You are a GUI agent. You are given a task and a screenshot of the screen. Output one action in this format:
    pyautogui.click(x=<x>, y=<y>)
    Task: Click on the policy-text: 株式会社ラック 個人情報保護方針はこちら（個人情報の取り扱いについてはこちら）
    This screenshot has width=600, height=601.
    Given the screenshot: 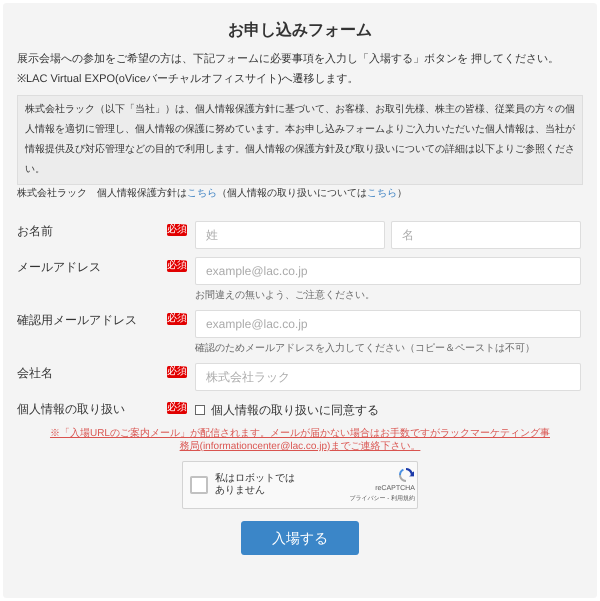 What is the action you would take?
    pyautogui.click(x=212, y=193)
    